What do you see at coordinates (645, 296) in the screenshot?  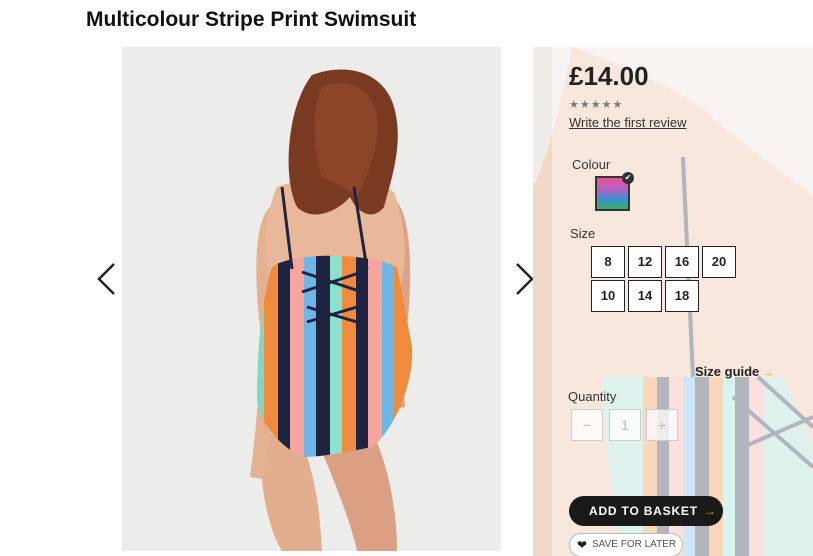 I see `size-option-14: 14` at bounding box center [645, 296].